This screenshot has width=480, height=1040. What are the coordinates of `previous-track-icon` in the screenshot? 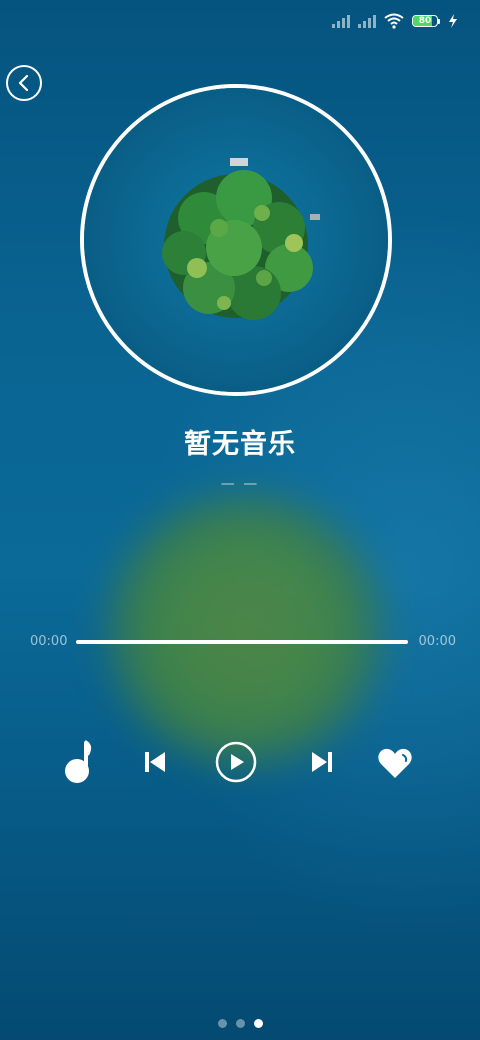 It's located at (155, 762).